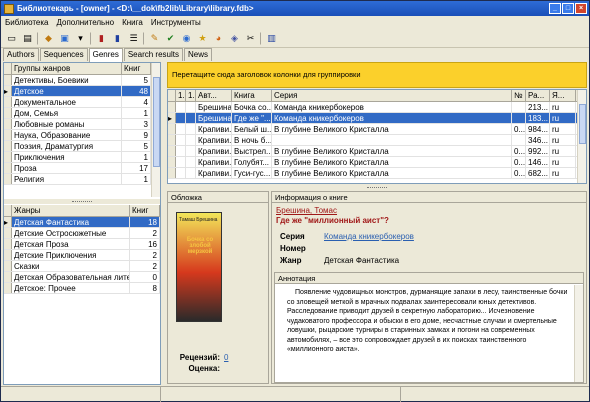  I want to click on column-header: Серия, so click(392, 95).